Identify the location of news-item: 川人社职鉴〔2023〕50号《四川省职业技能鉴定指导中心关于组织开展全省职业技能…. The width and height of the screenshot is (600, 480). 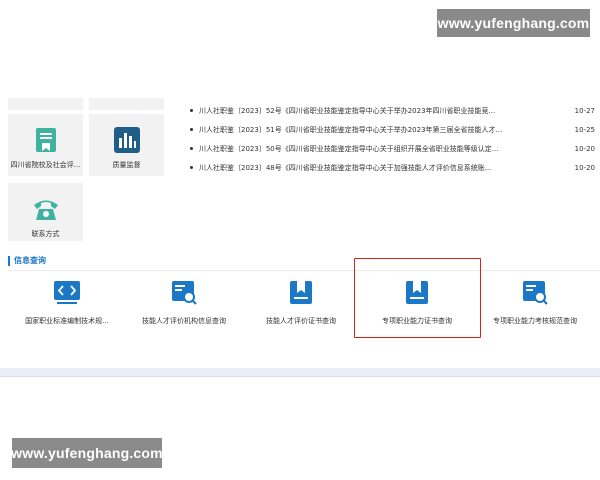
(392, 148).